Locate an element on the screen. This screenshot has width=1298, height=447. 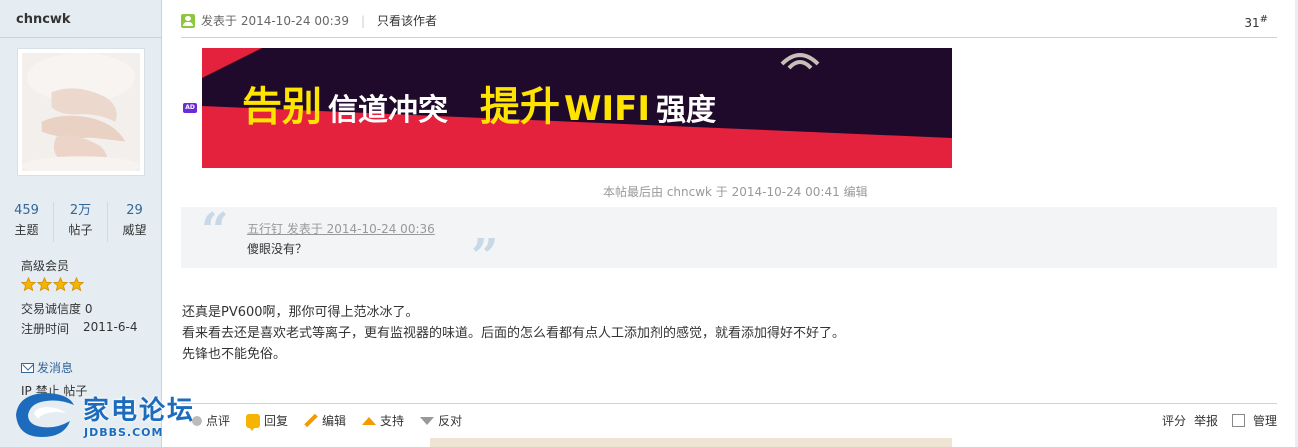
stat-value: 29 is located at coordinates (134, 210).